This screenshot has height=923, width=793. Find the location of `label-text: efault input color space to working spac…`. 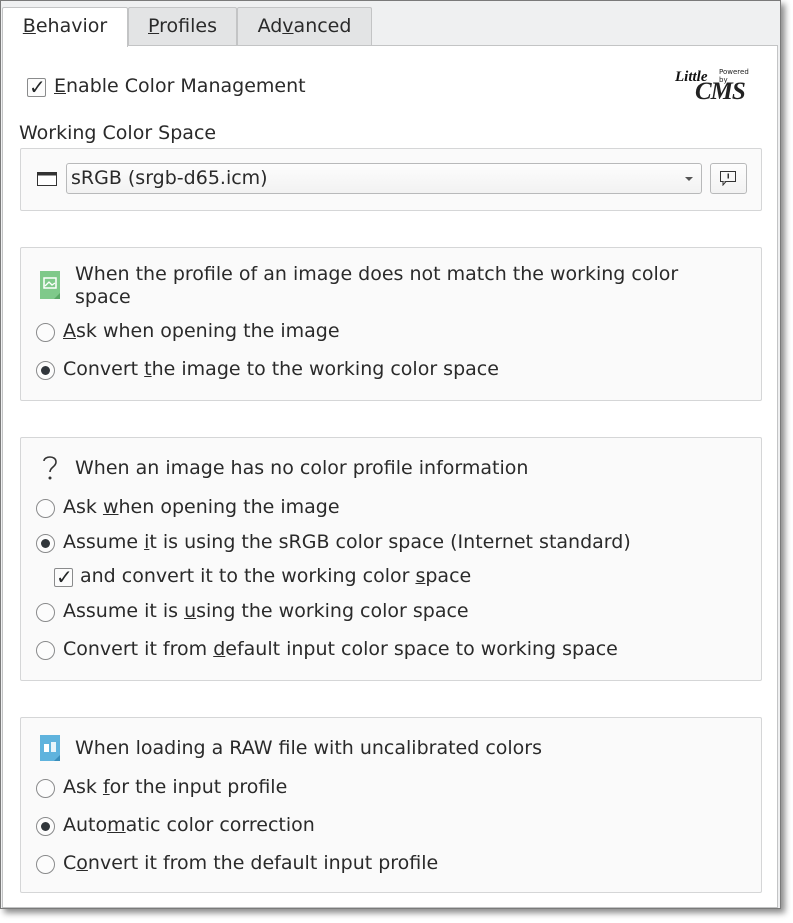

label-text: efault input color space to working spac… is located at coordinates (421, 649).